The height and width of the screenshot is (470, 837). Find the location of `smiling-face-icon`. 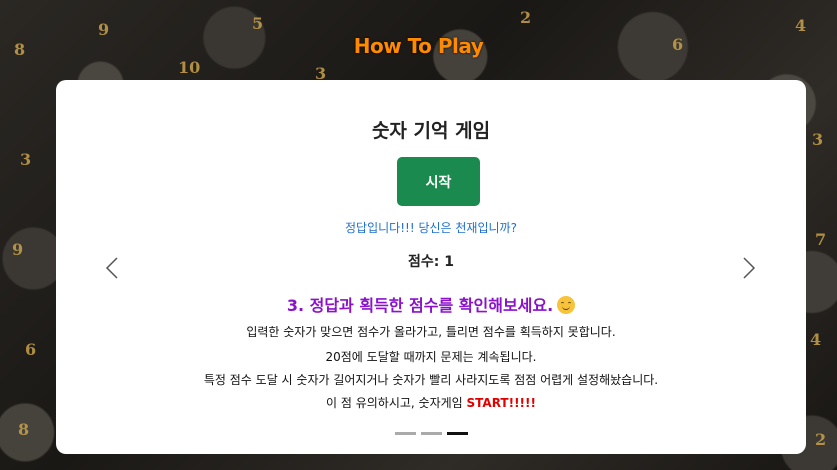

smiling-face-icon is located at coordinates (566, 305).